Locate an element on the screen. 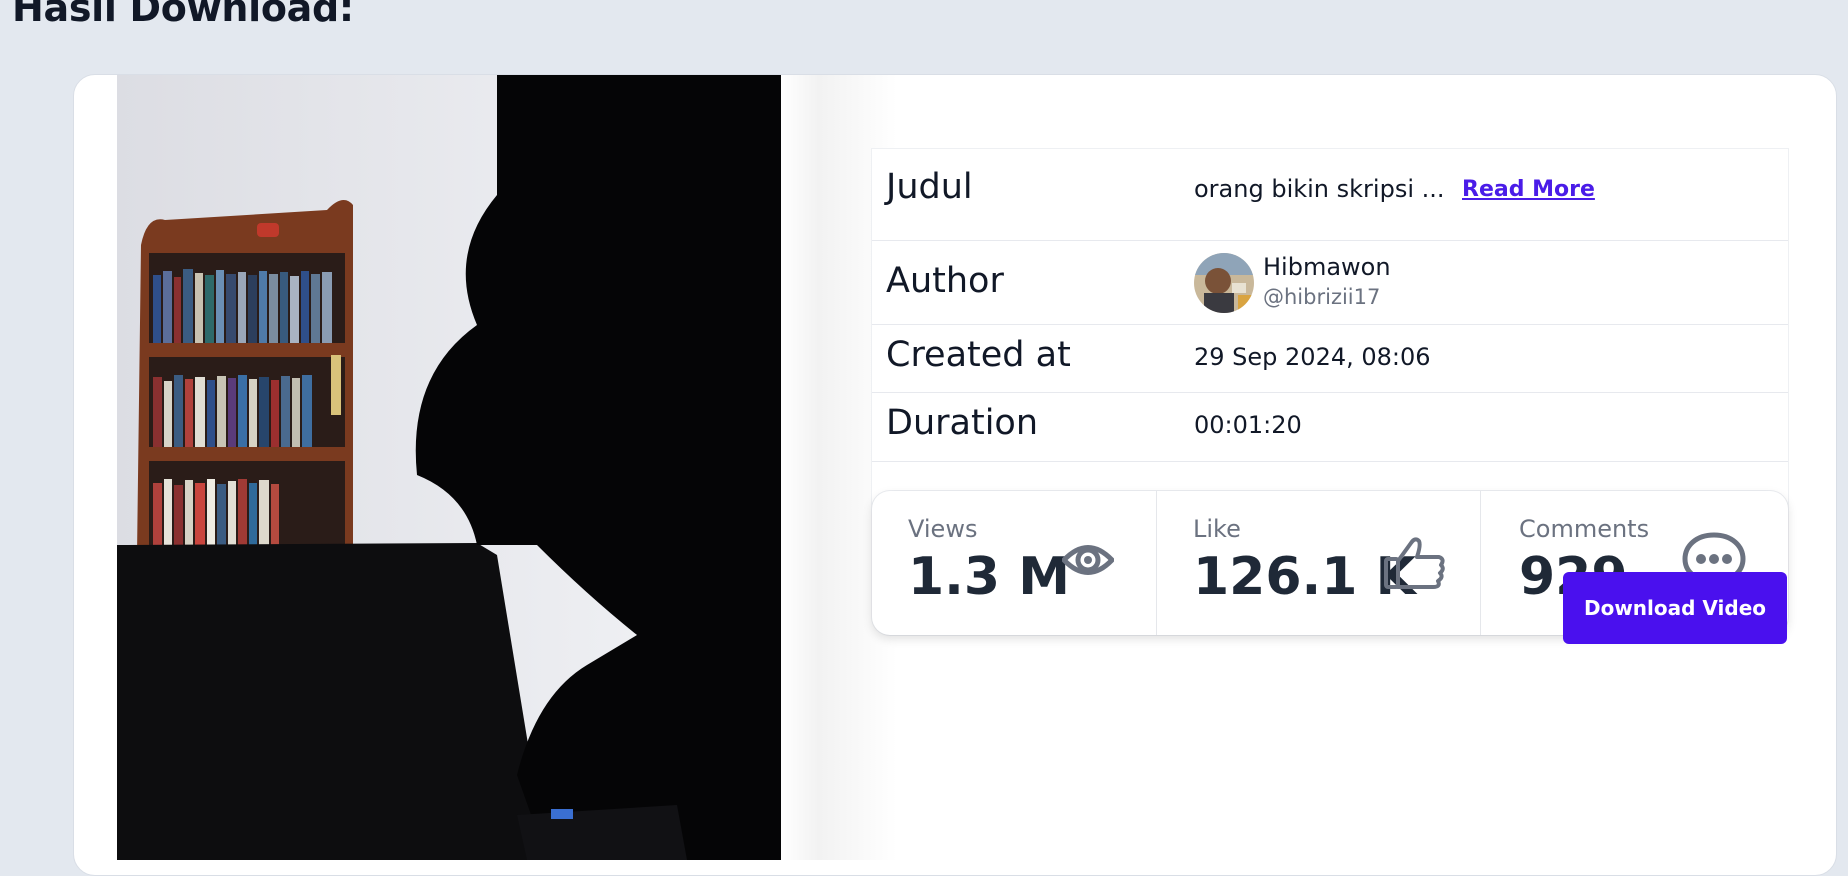  thumbs-up-icon is located at coordinates (1415, 565).